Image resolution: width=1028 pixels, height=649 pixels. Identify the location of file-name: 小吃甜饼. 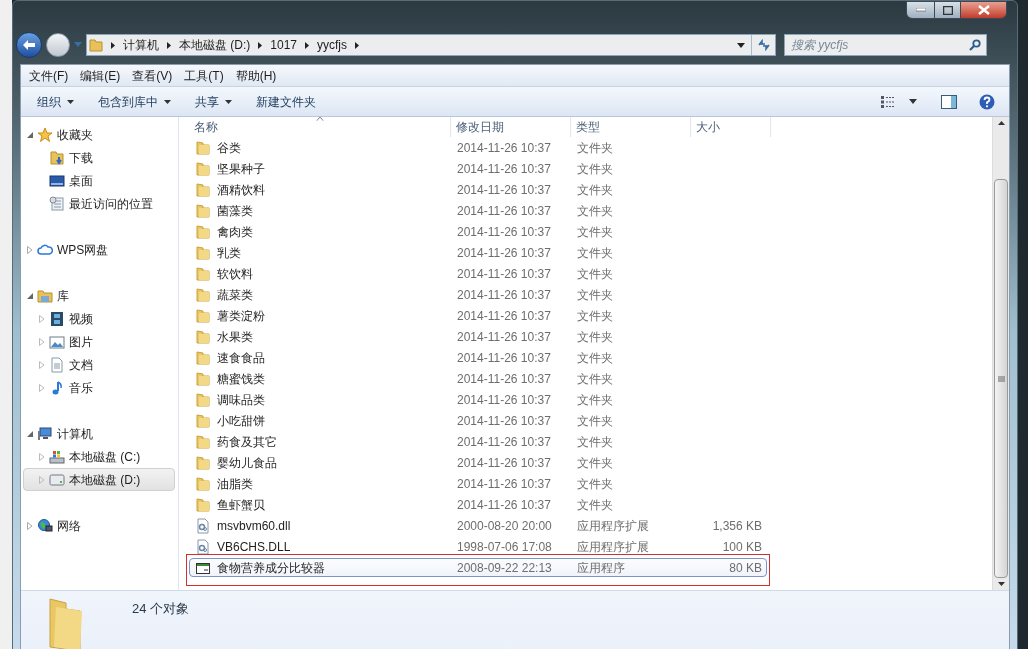
(241, 420).